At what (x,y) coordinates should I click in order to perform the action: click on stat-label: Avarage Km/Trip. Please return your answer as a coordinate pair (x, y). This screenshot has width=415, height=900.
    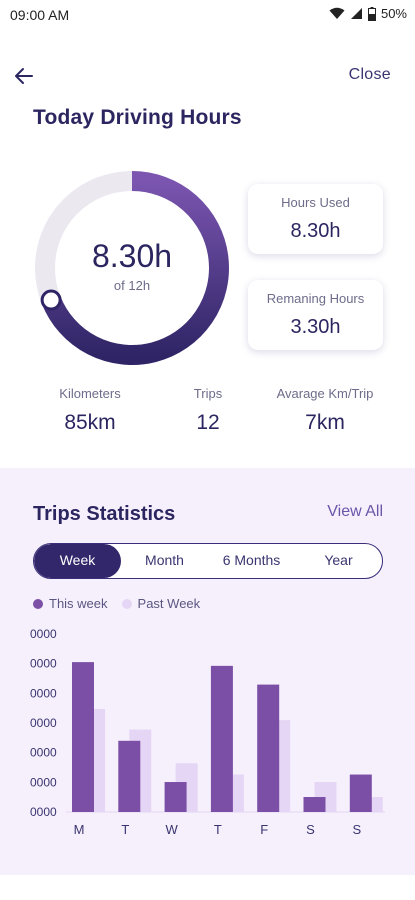
    Looking at the image, I should click on (325, 393).